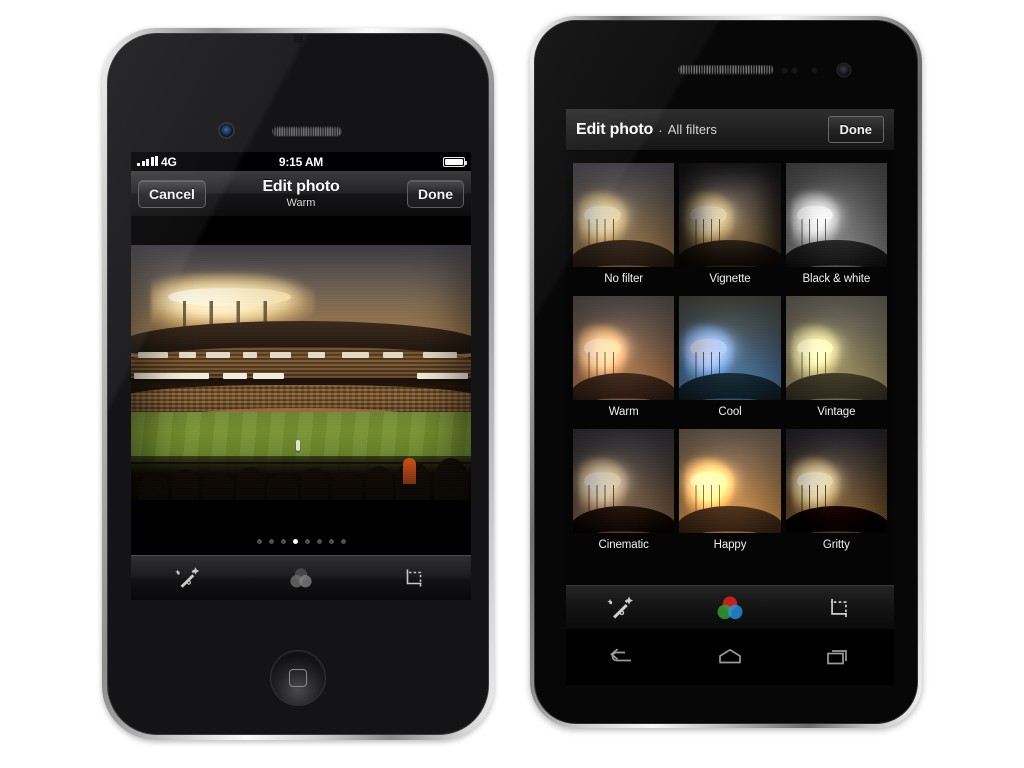  I want to click on android-nav-bar, so click(730, 657).